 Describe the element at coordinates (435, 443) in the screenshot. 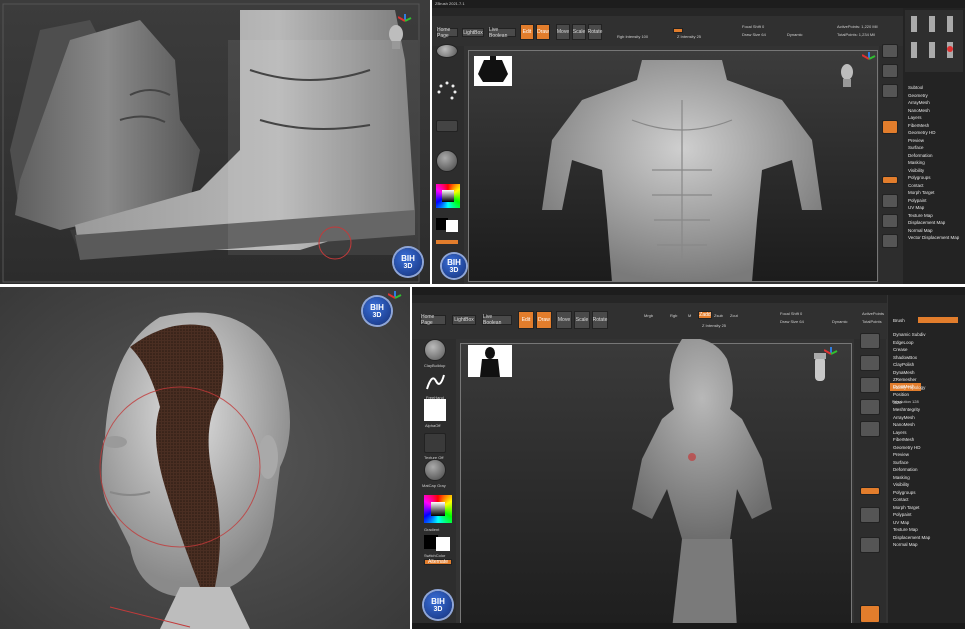

I see `texture-button` at that location.